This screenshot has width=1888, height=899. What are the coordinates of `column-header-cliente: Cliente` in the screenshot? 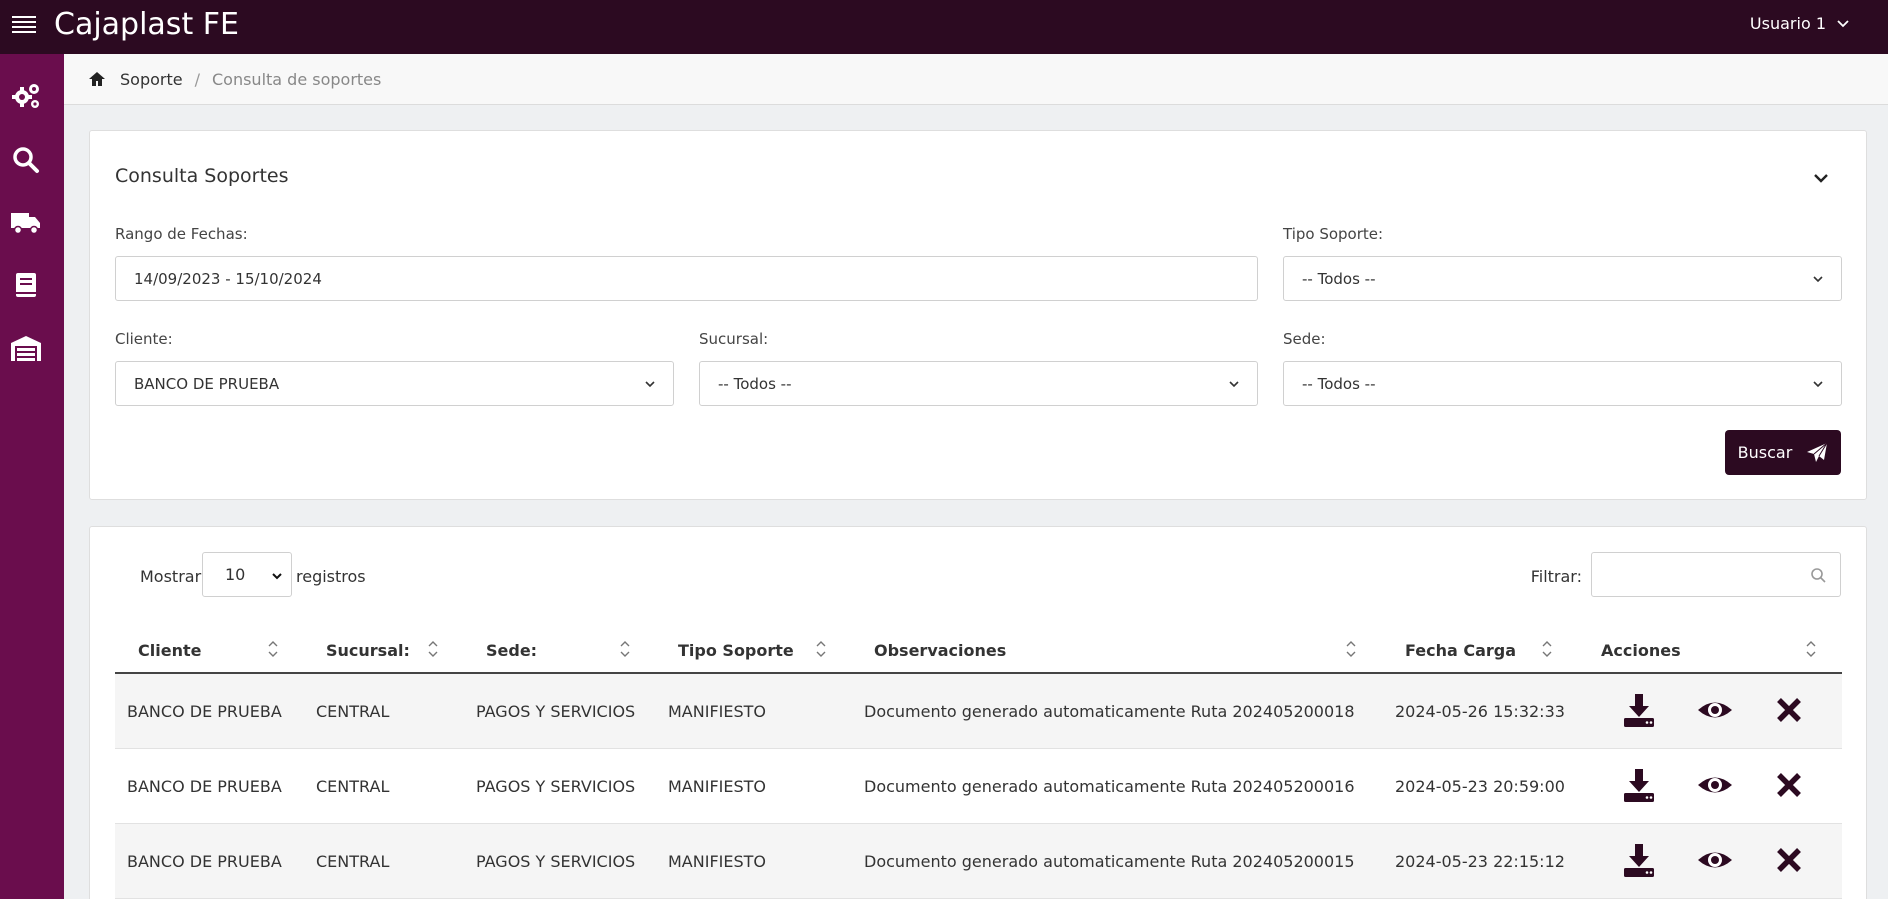 It's located at (169, 650).